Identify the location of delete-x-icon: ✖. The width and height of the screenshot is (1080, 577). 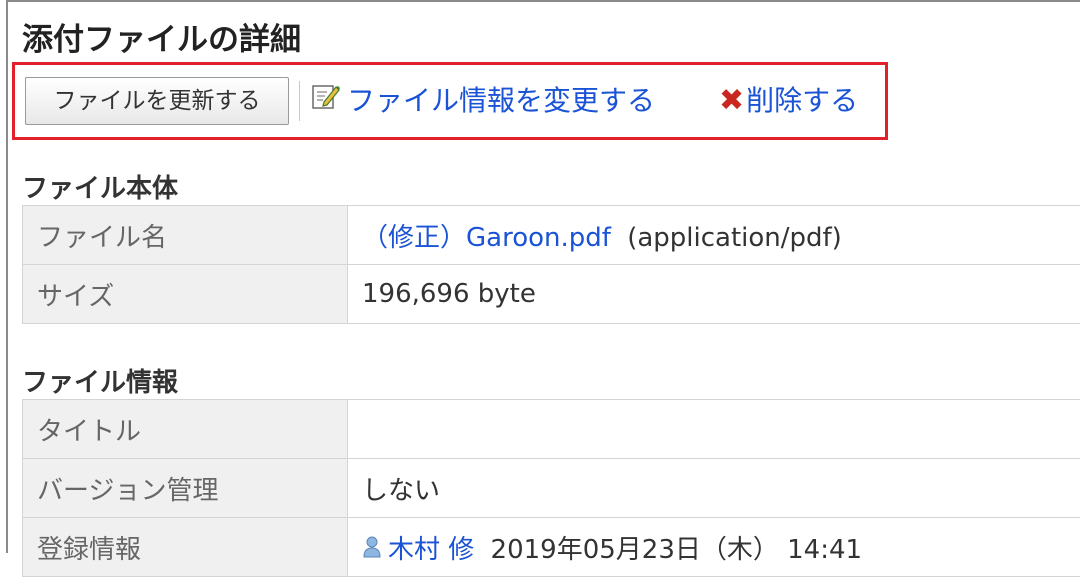
(731, 100).